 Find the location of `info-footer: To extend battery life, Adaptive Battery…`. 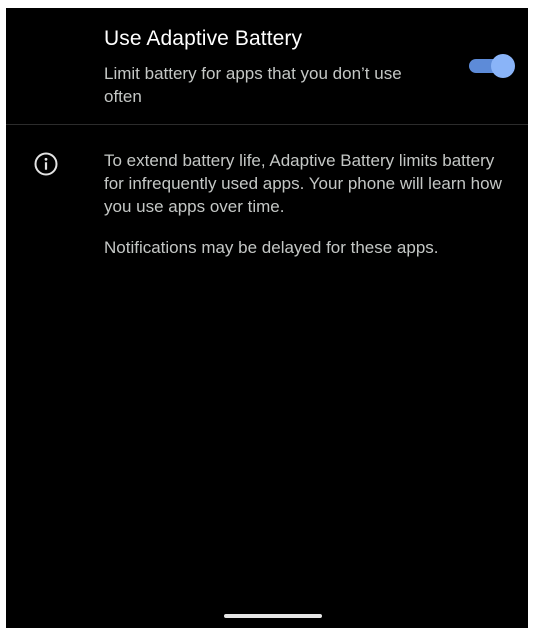

info-footer: To extend battery life, Adaptive Battery… is located at coordinates (310, 204).